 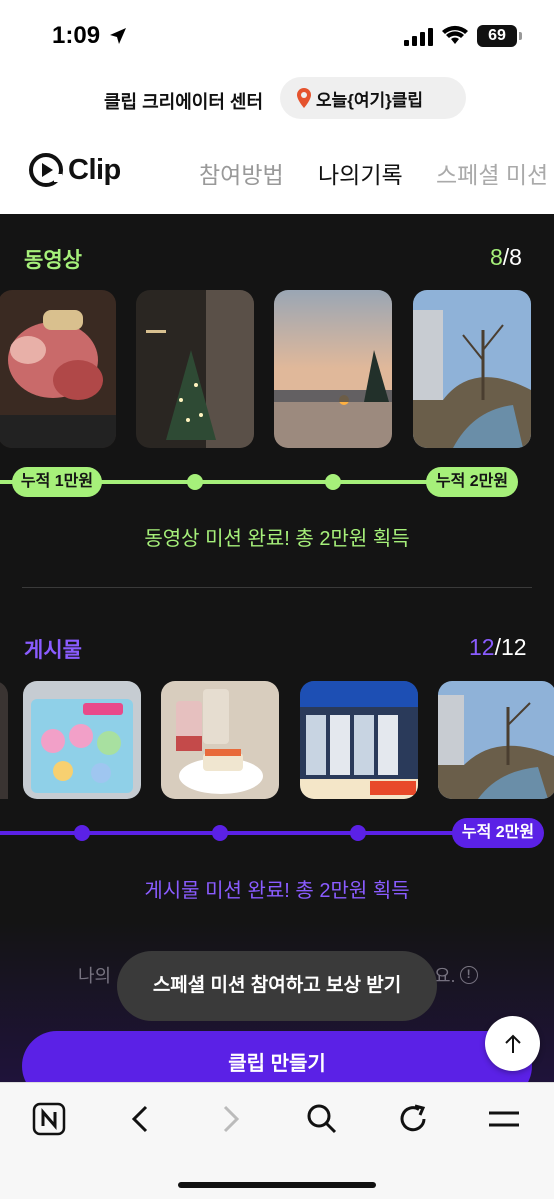 I want to click on section-divider, so click(x=277, y=587).